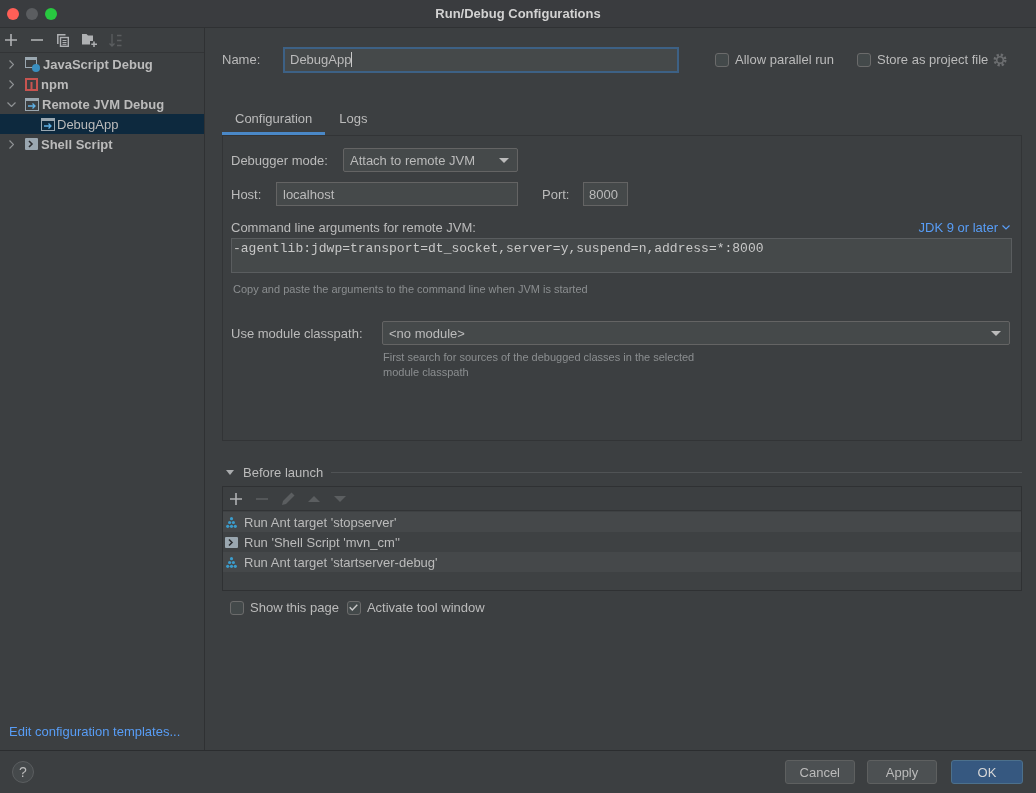  What do you see at coordinates (31, 84) in the screenshot?
I see `square-outline-icon` at bounding box center [31, 84].